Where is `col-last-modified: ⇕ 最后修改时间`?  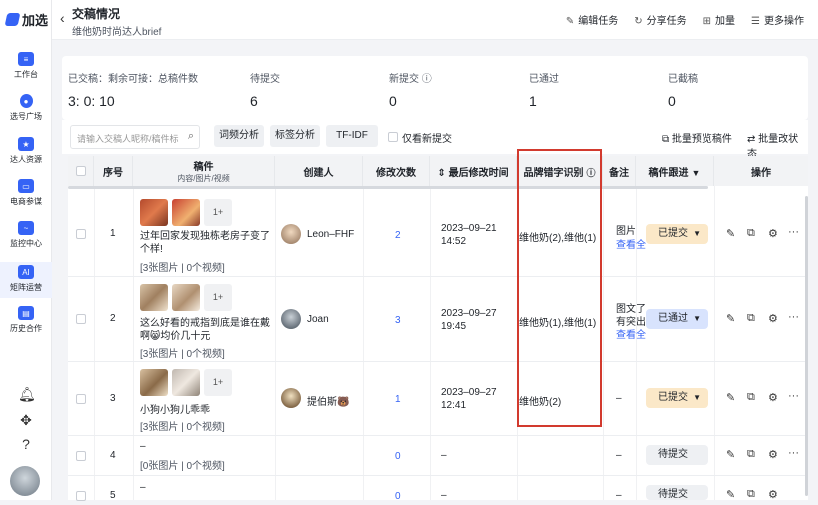
col-last-modified: ⇕ 最后修改时间 is located at coordinates (473, 171).